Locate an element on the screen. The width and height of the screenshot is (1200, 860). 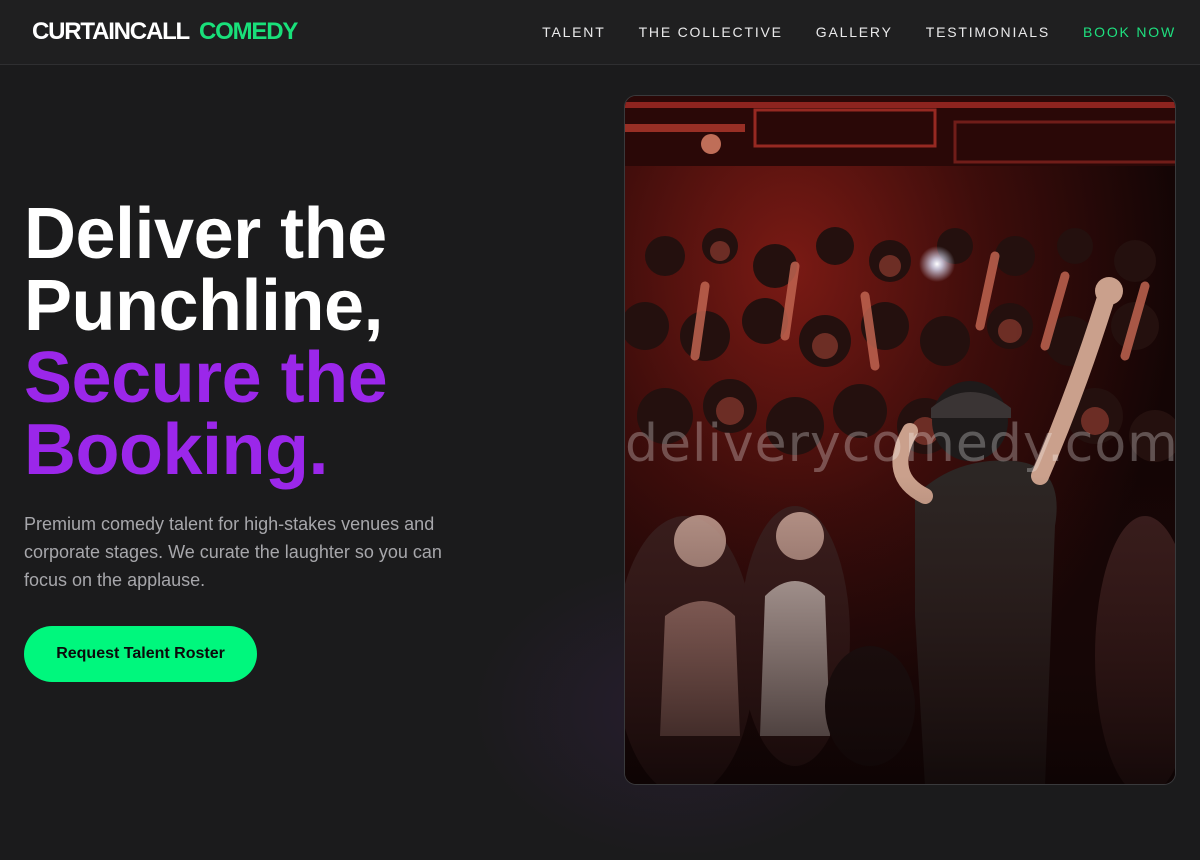
nav-link-talent: TALENT is located at coordinates (573, 32).